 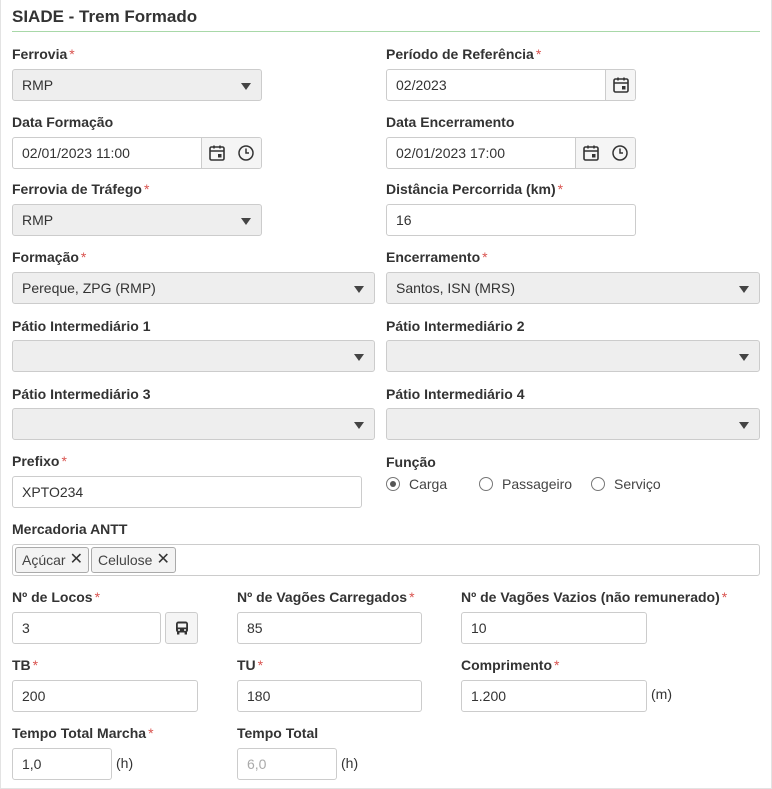 I want to click on mercadoria-label: Mercadoria ANTT, so click(x=70, y=529).